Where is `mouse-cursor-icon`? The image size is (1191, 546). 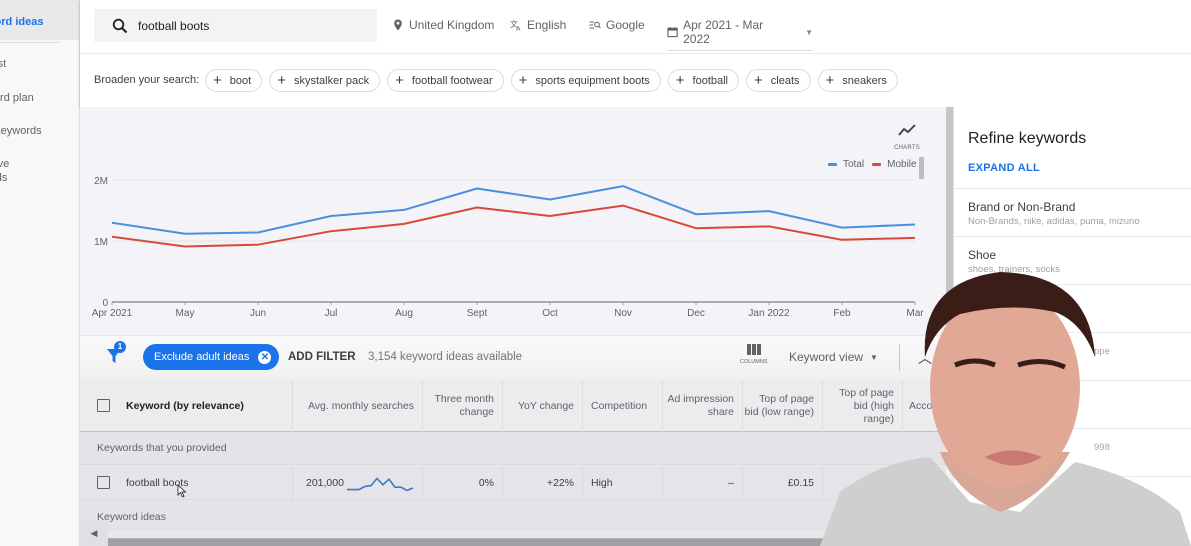 mouse-cursor-icon is located at coordinates (182, 491).